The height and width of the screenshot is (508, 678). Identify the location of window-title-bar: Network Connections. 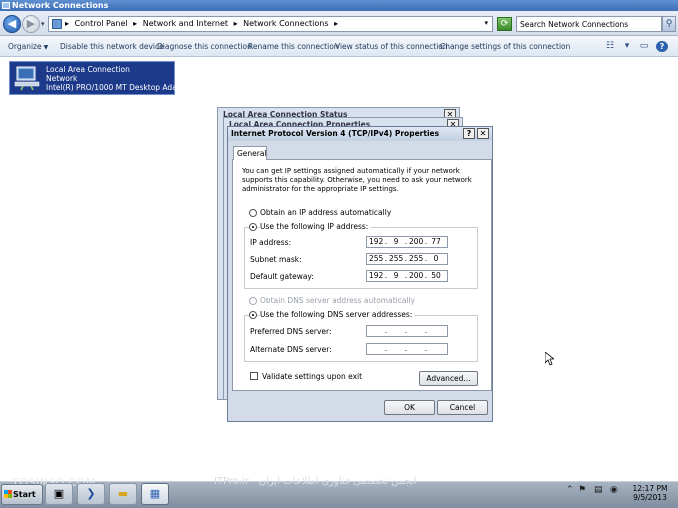
(339, 5).